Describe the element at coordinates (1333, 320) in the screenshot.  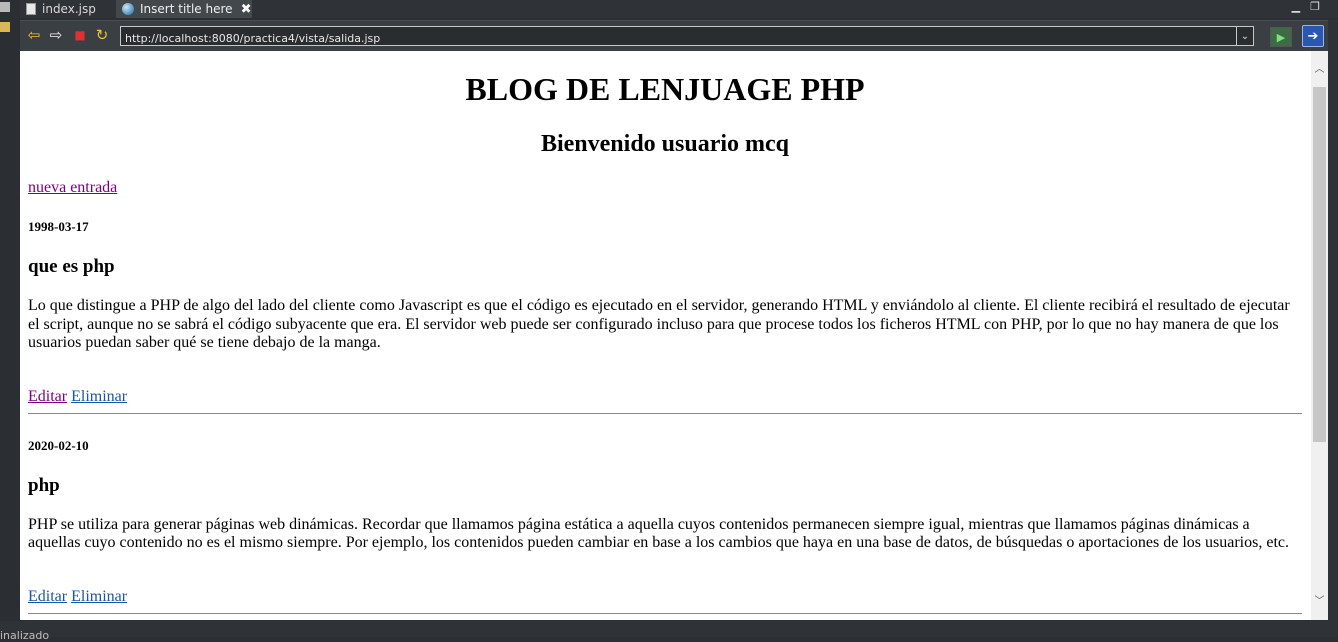
I see `ide-right-edge` at that location.